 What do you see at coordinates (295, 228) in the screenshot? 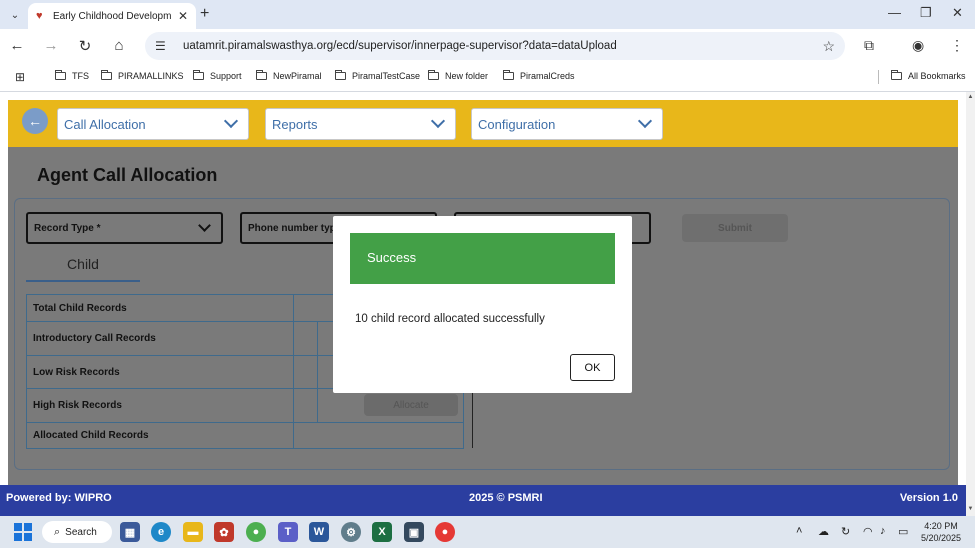
I see `field-label: Phone number type` at bounding box center [295, 228].